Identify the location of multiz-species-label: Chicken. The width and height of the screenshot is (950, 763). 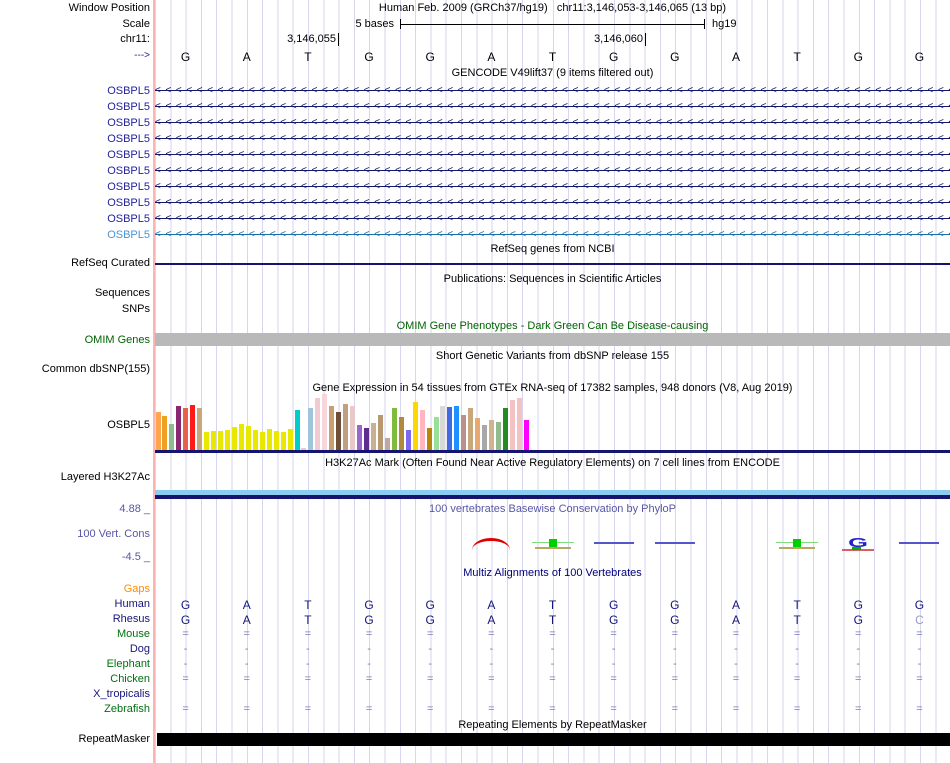
(75, 679).